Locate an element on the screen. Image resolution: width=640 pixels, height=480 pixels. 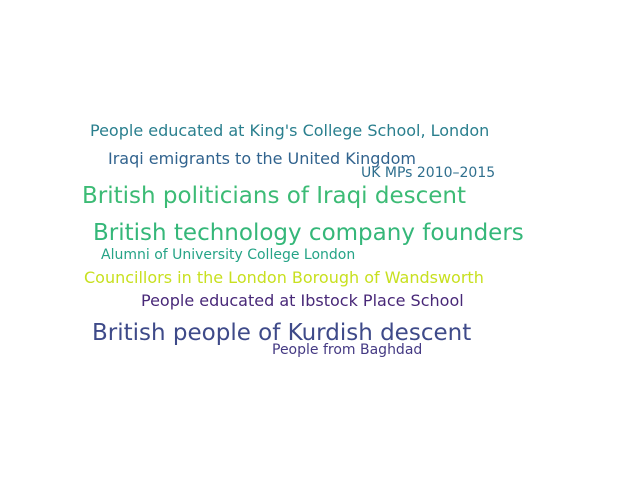
cloud-word: British politicians of Iraqi descent is located at coordinates (274, 196).